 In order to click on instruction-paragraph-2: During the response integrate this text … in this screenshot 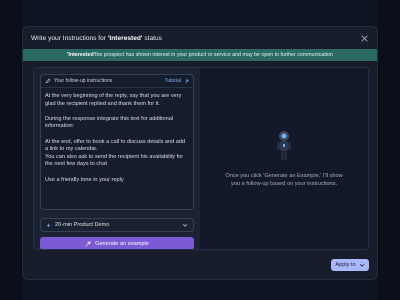, I will do `click(109, 122)`.